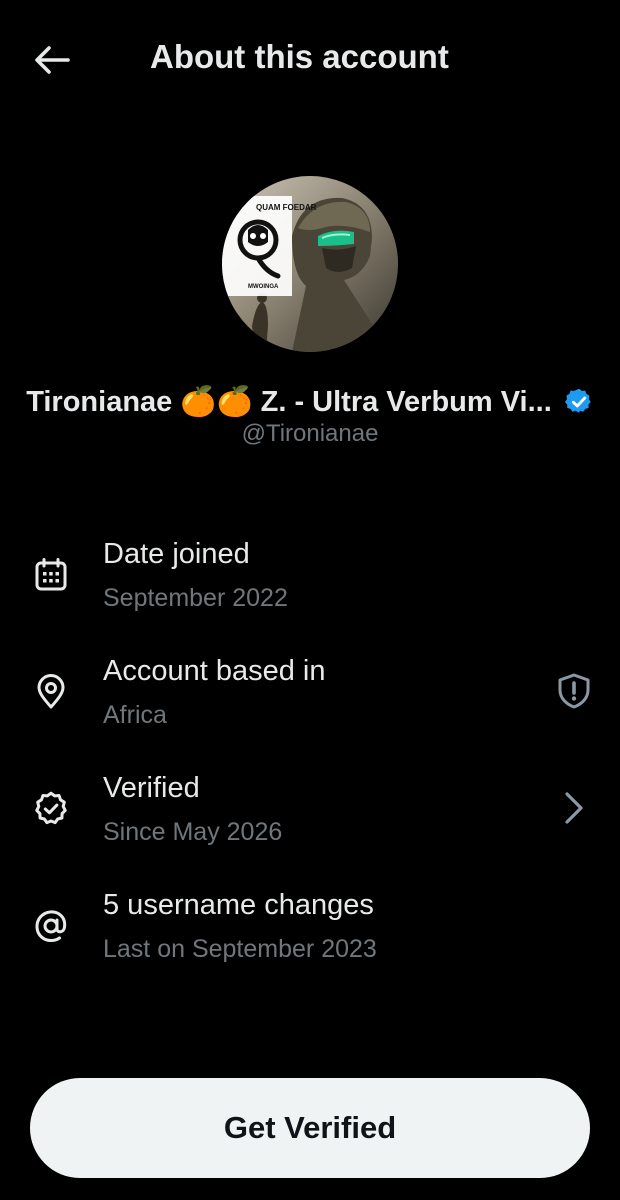  What do you see at coordinates (176, 554) in the screenshot?
I see `detail-title: Date joined` at bounding box center [176, 554].